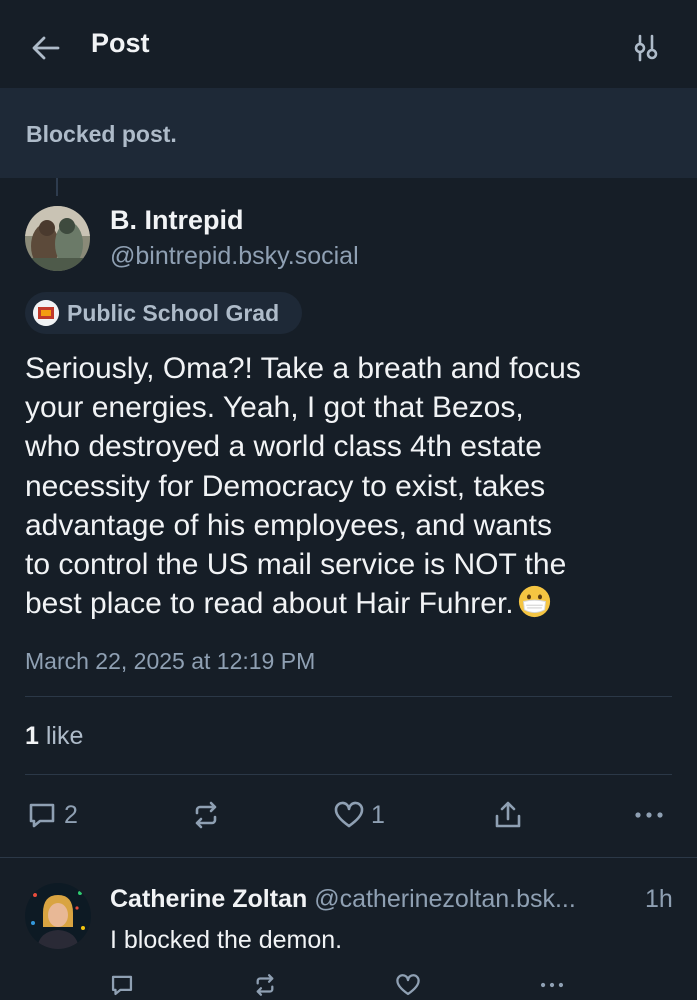 This screenshot has height=1000, width=697. I want to click on share-button, so click(508, 815).